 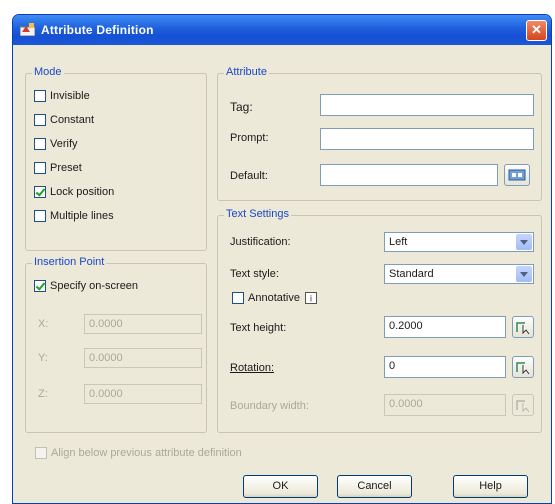 I want to click on verify-checkbox, so click(x=40, y=144).